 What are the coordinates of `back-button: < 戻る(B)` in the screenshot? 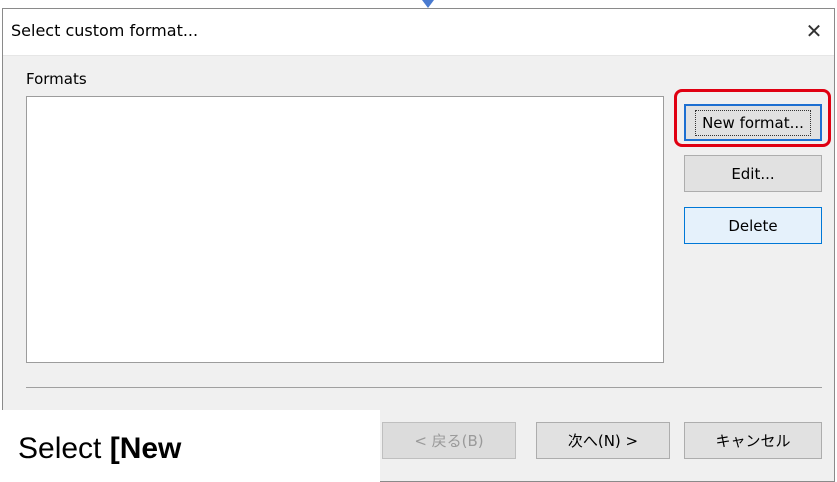 It's located at (449, 440).